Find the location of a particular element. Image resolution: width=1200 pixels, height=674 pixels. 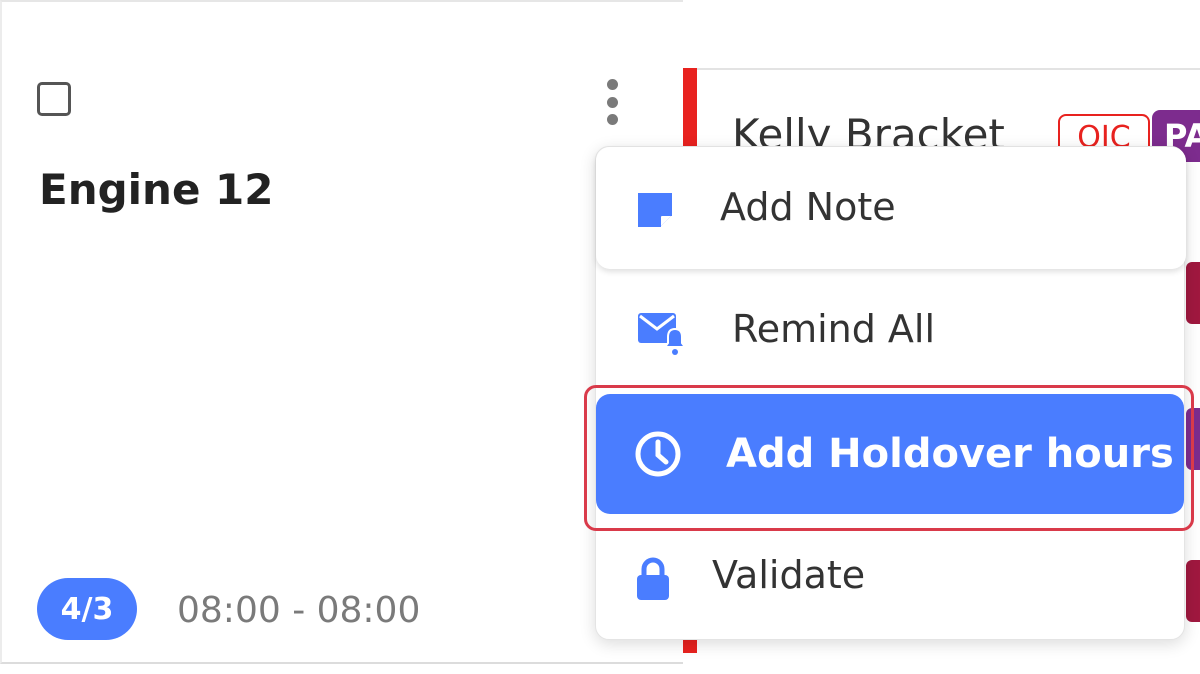

clock-icon is located at coordinates (658, 456).